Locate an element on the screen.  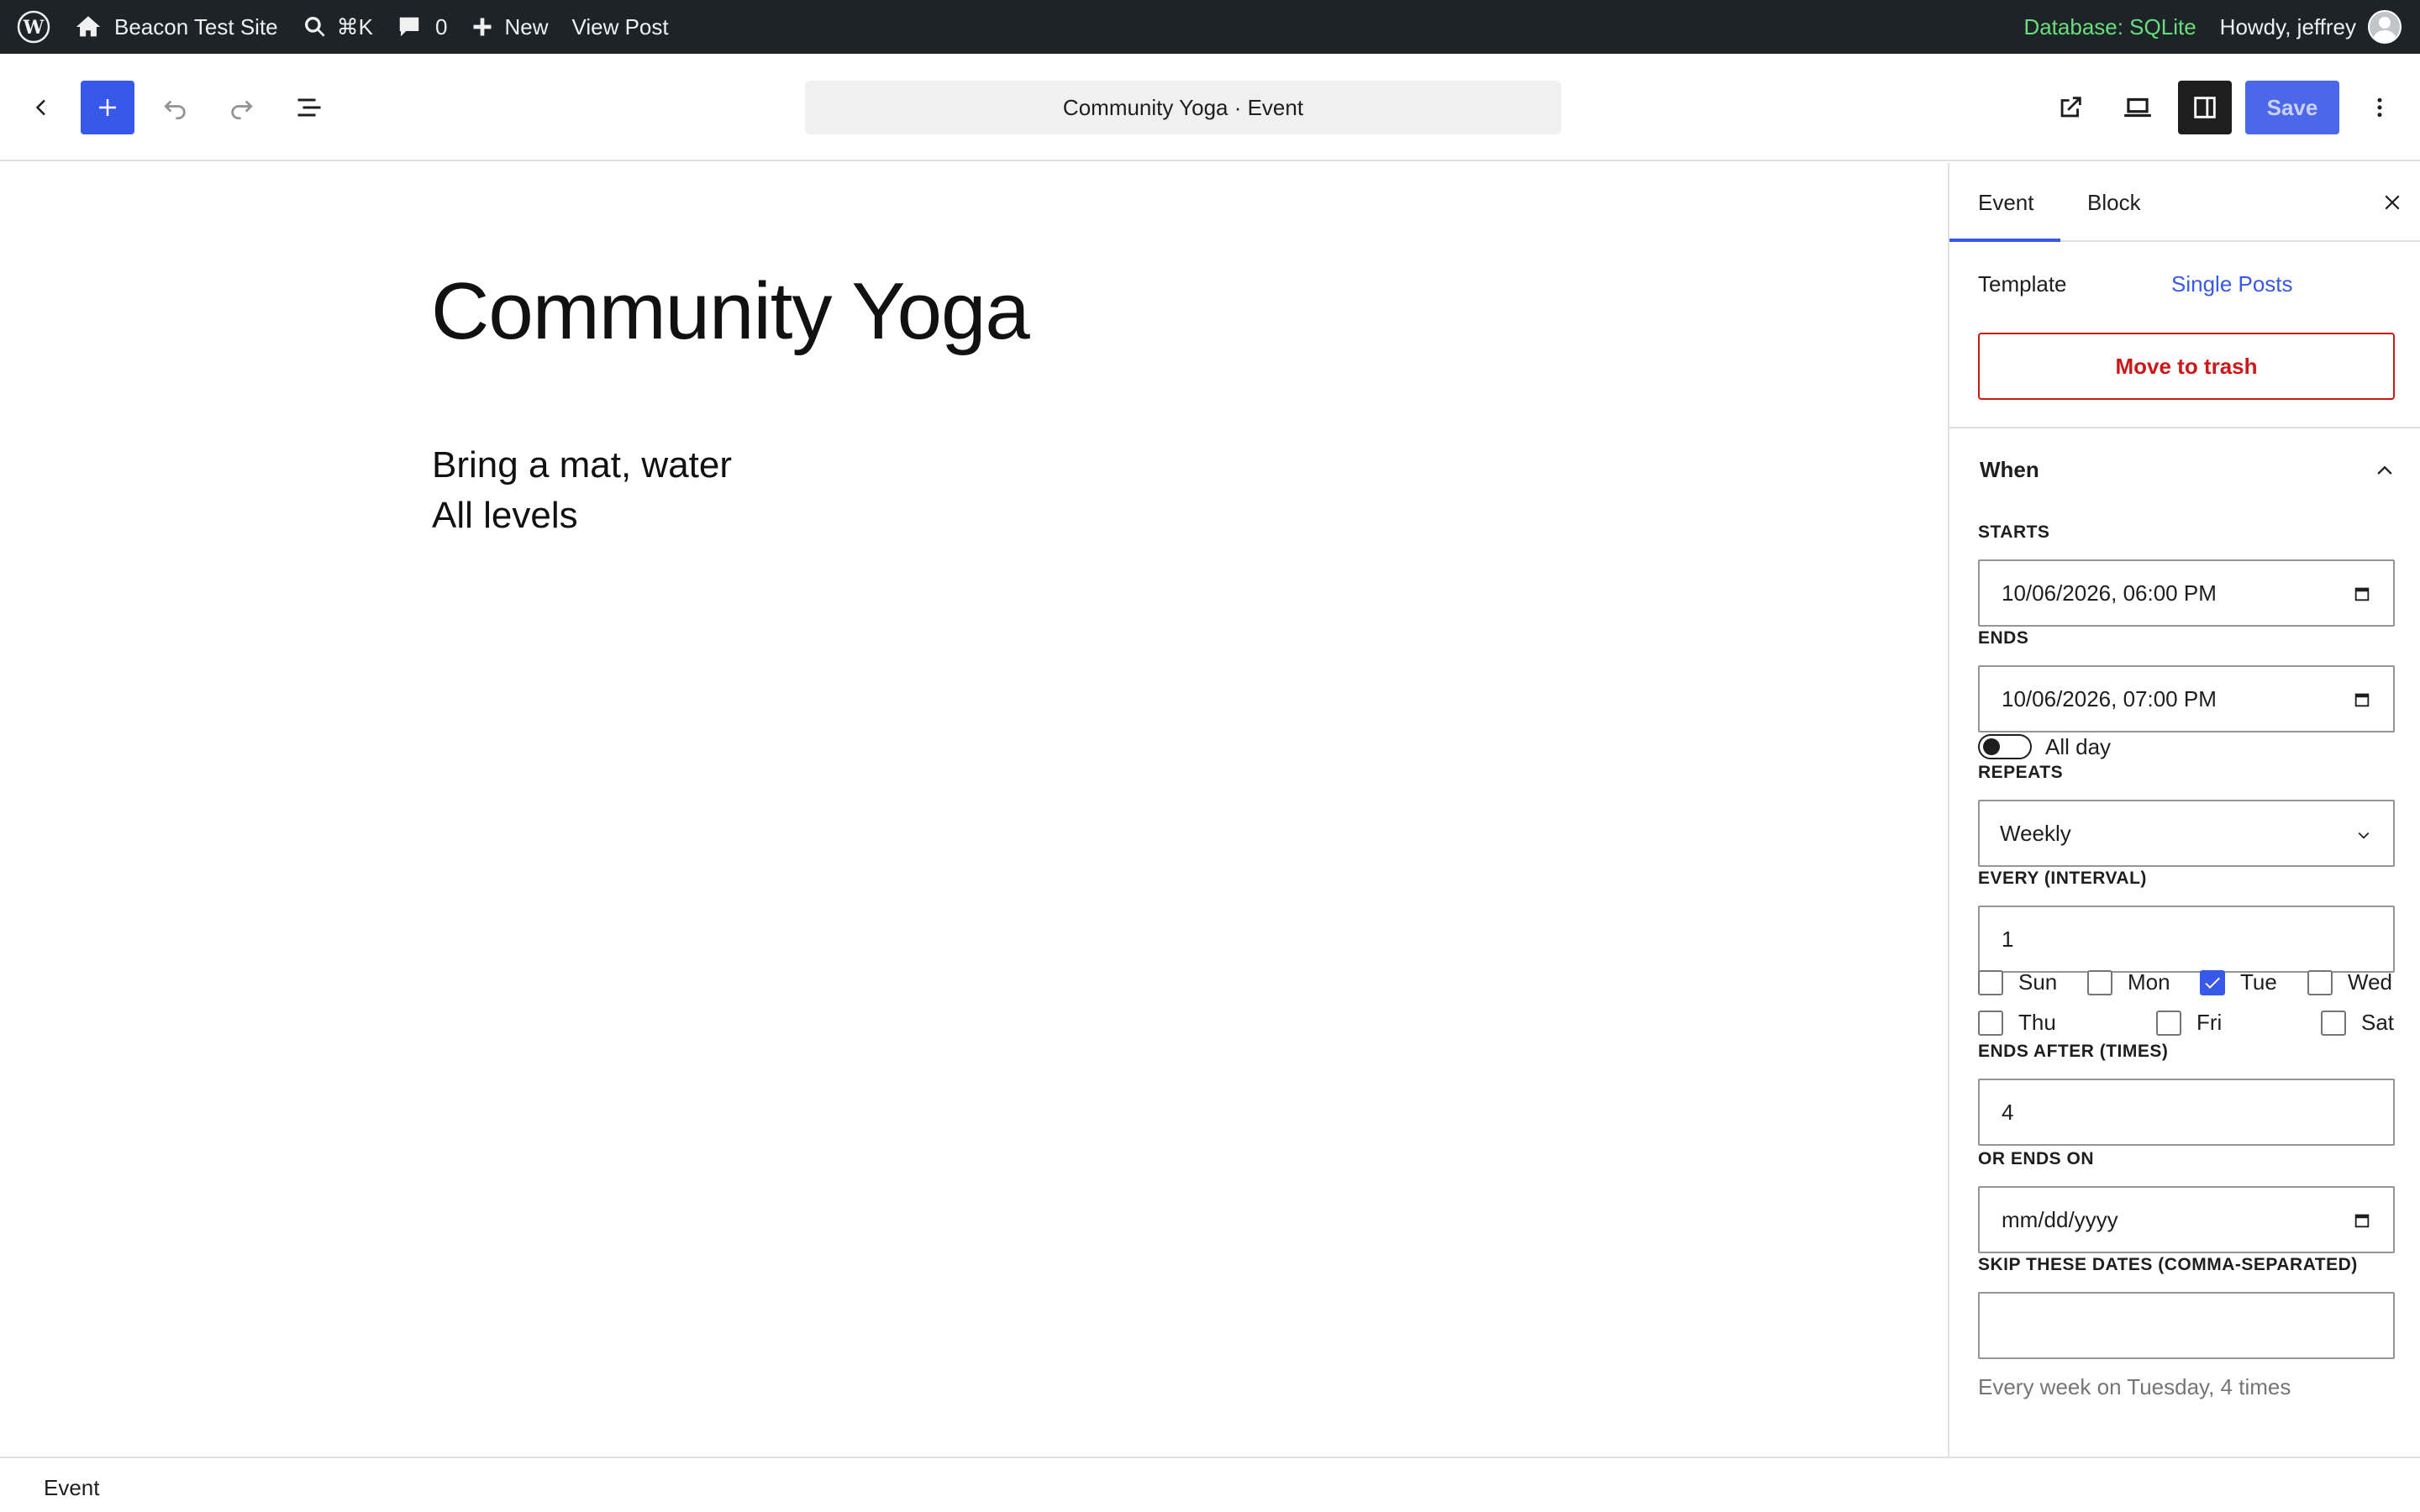
active-tab-indicator is located at coordinates (2004, 240).